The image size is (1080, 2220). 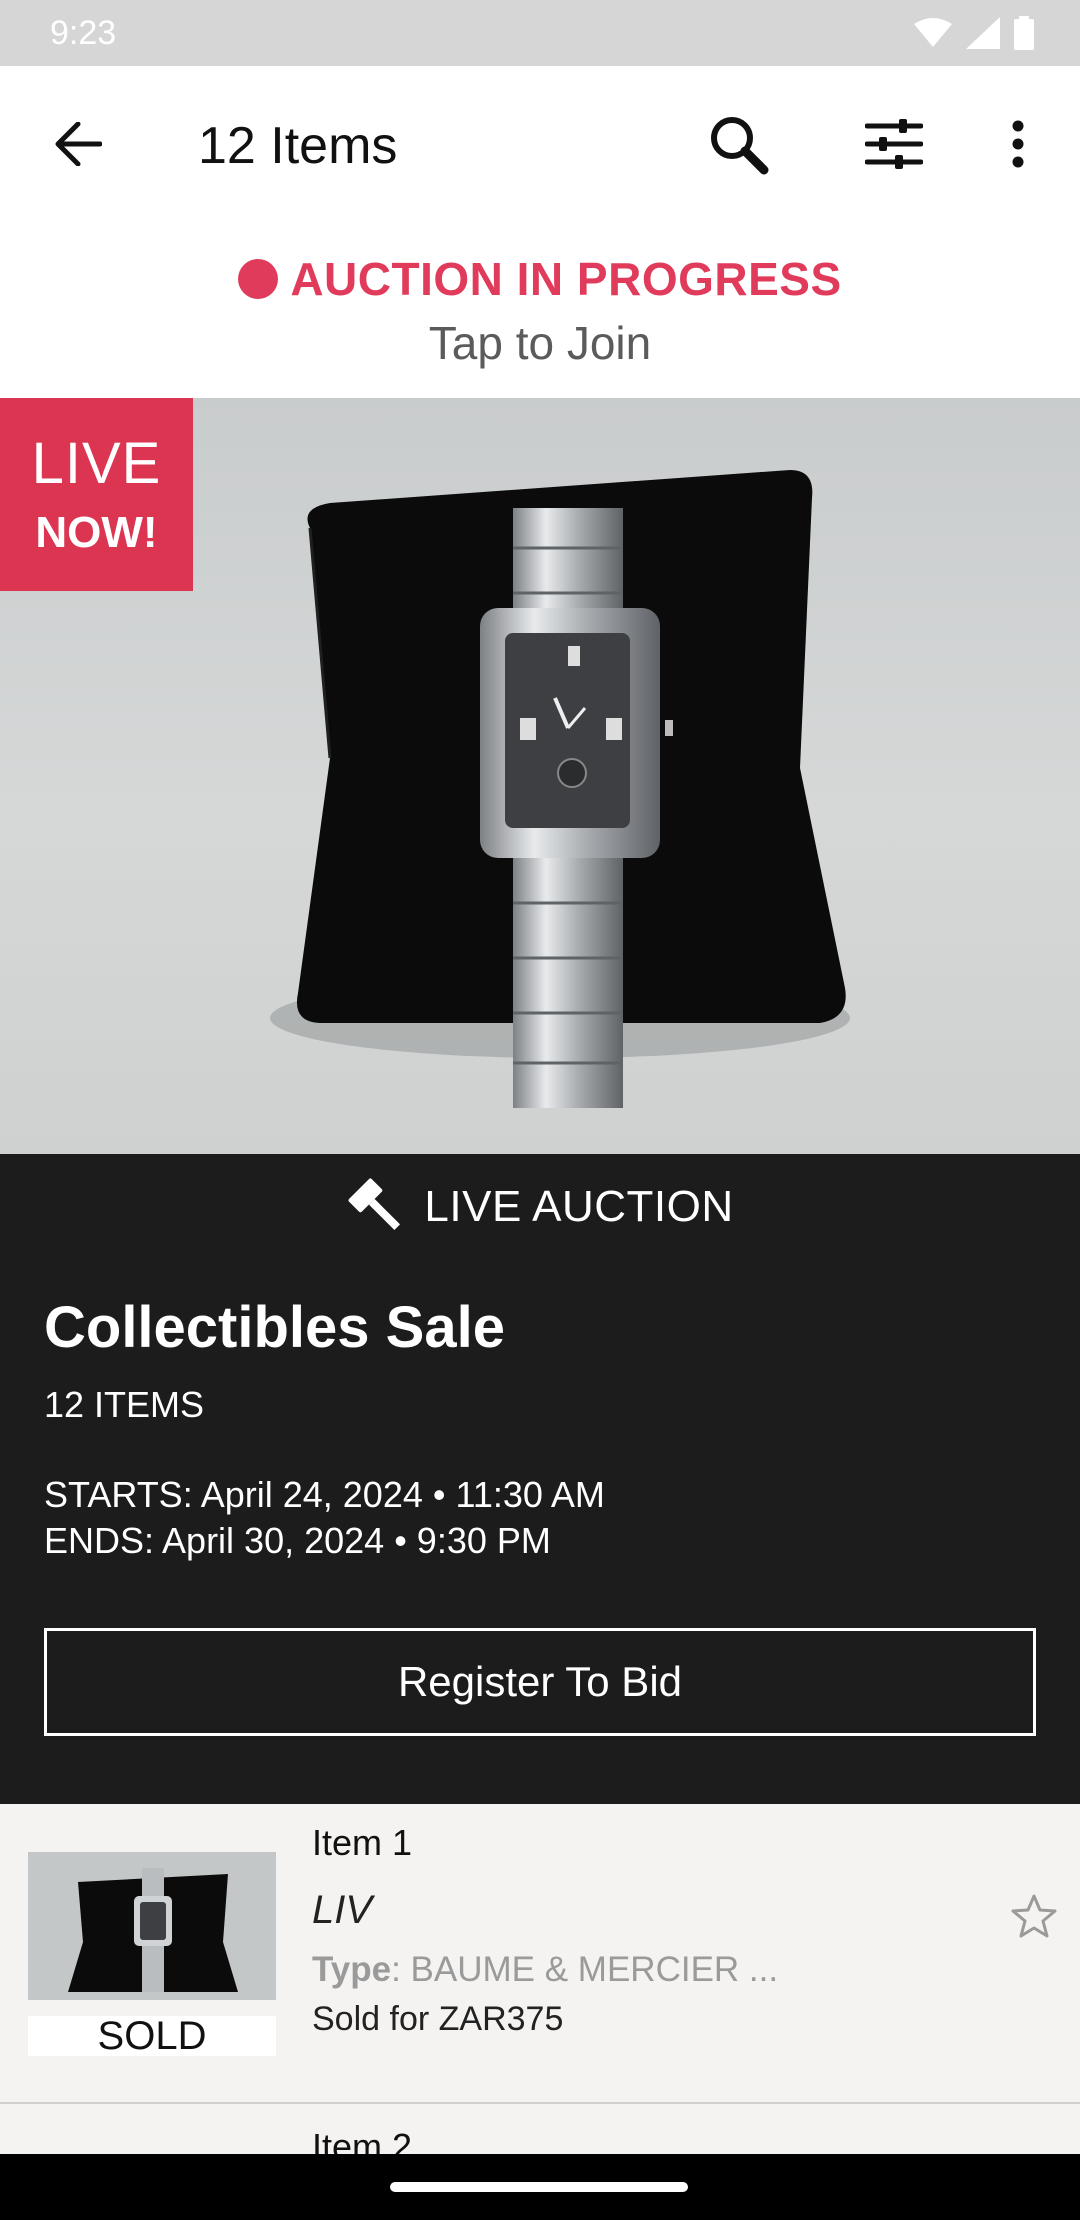 I want to click on auction-status-row: AUCTION IN PROGRESS, so click(x=540, y=279).